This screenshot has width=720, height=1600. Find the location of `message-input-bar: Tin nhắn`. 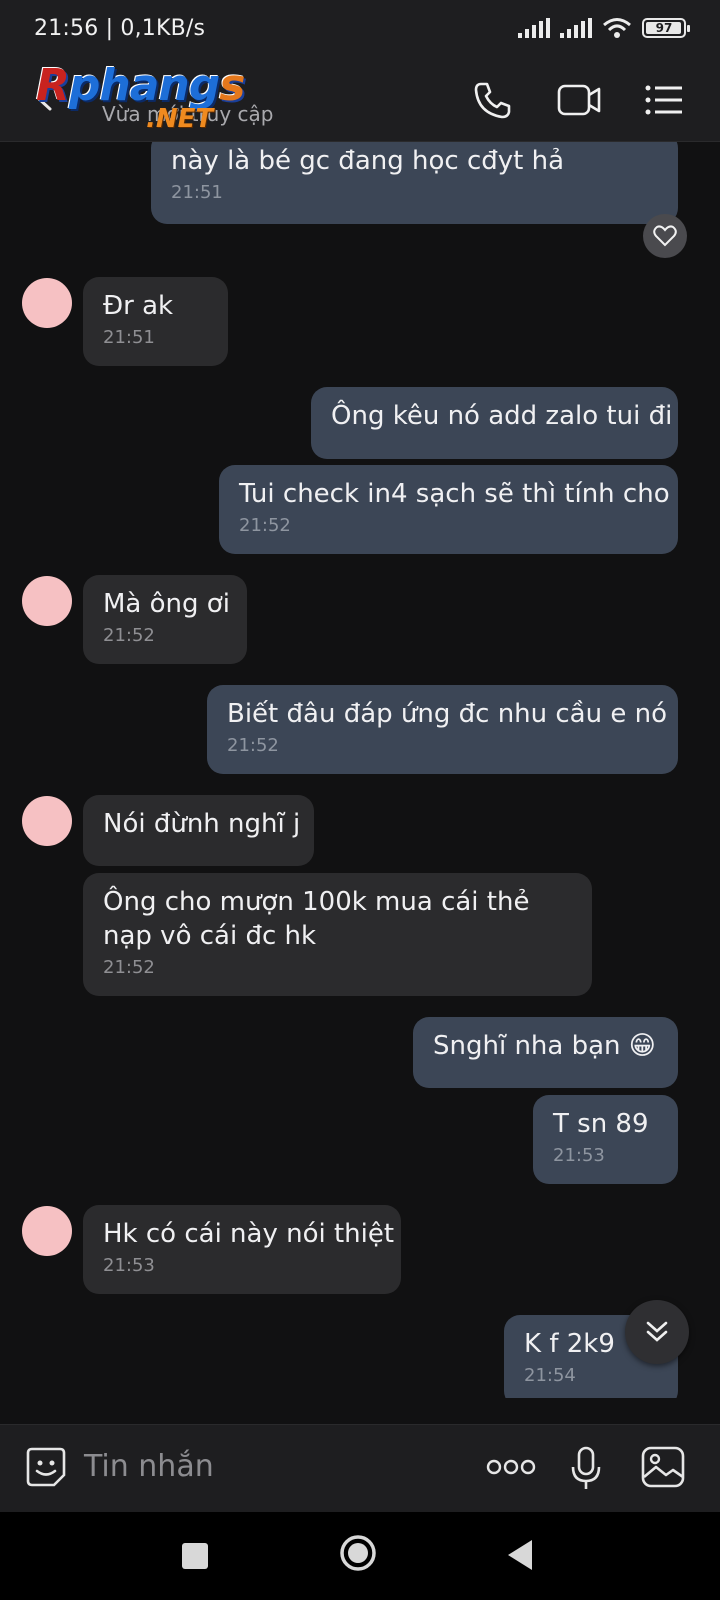

message-input-bar: Tin nhắn is located at coordinates (360, 1468).